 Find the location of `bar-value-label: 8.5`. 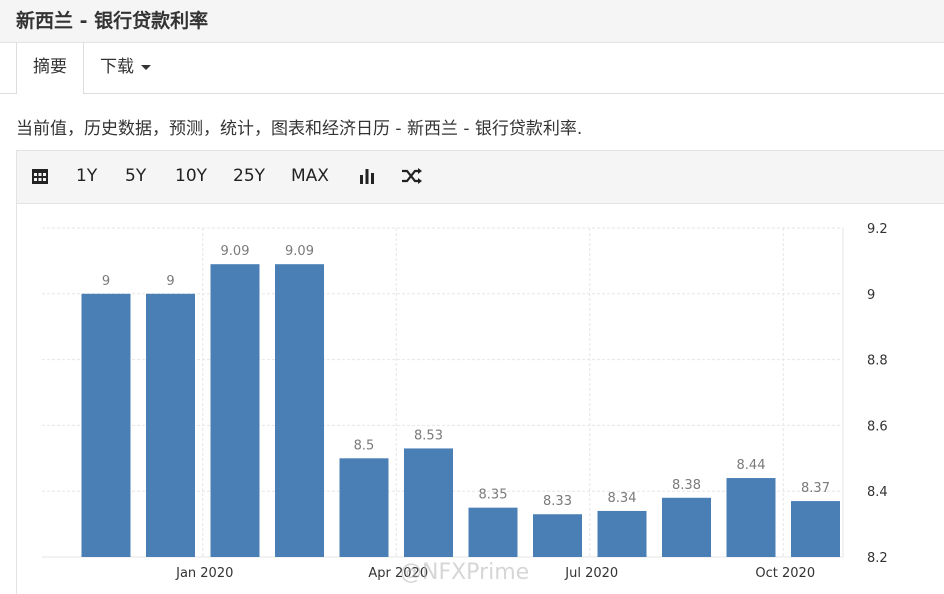

bar-value-label: 8.5 is located at coordinates (364, 445).